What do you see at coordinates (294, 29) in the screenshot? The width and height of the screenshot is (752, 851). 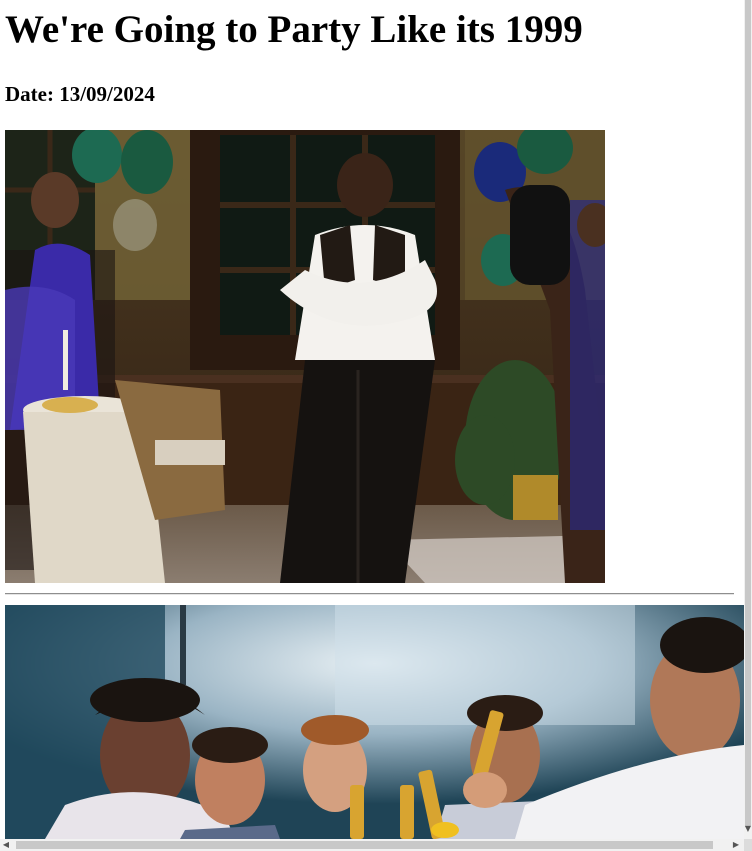 I see `page-title: We're Going to Party Like its 1999` at bounding box center [294, 29].